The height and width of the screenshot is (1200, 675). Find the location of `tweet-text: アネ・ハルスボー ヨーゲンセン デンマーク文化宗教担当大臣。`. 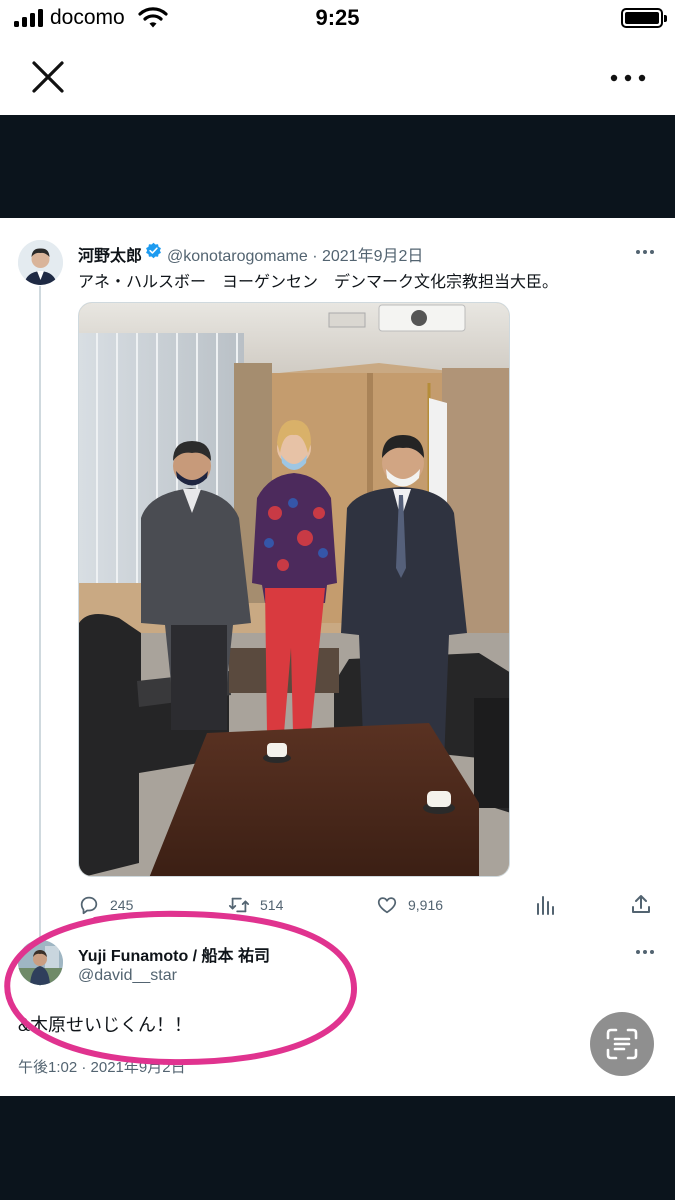

tweet-text: アネ・ハルスボー ヨーゲンセン デンマーク文化宗教担当大臣。 is located at coordinates (318, 282).